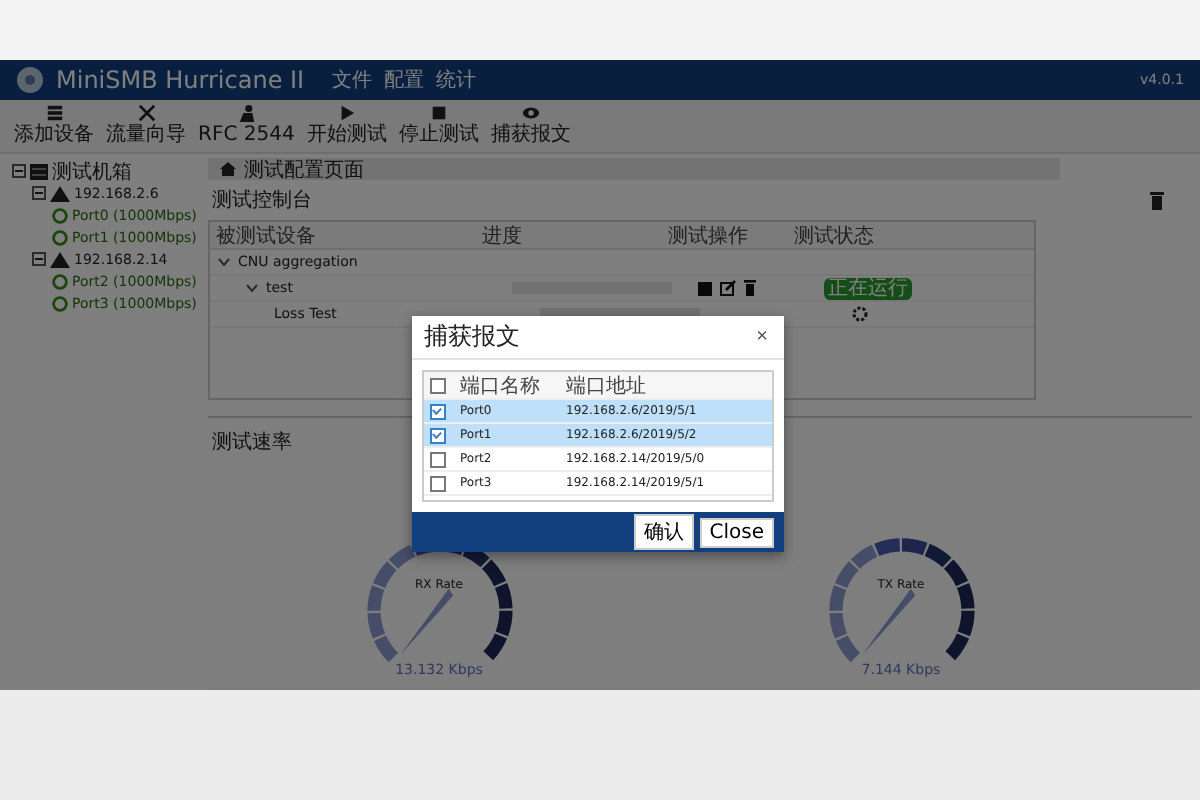  What do you see at coordinates (180, 80) in the screenshot?
I see `app-title: MiniSMB Hurricane II` at bounding box center [180, 80].